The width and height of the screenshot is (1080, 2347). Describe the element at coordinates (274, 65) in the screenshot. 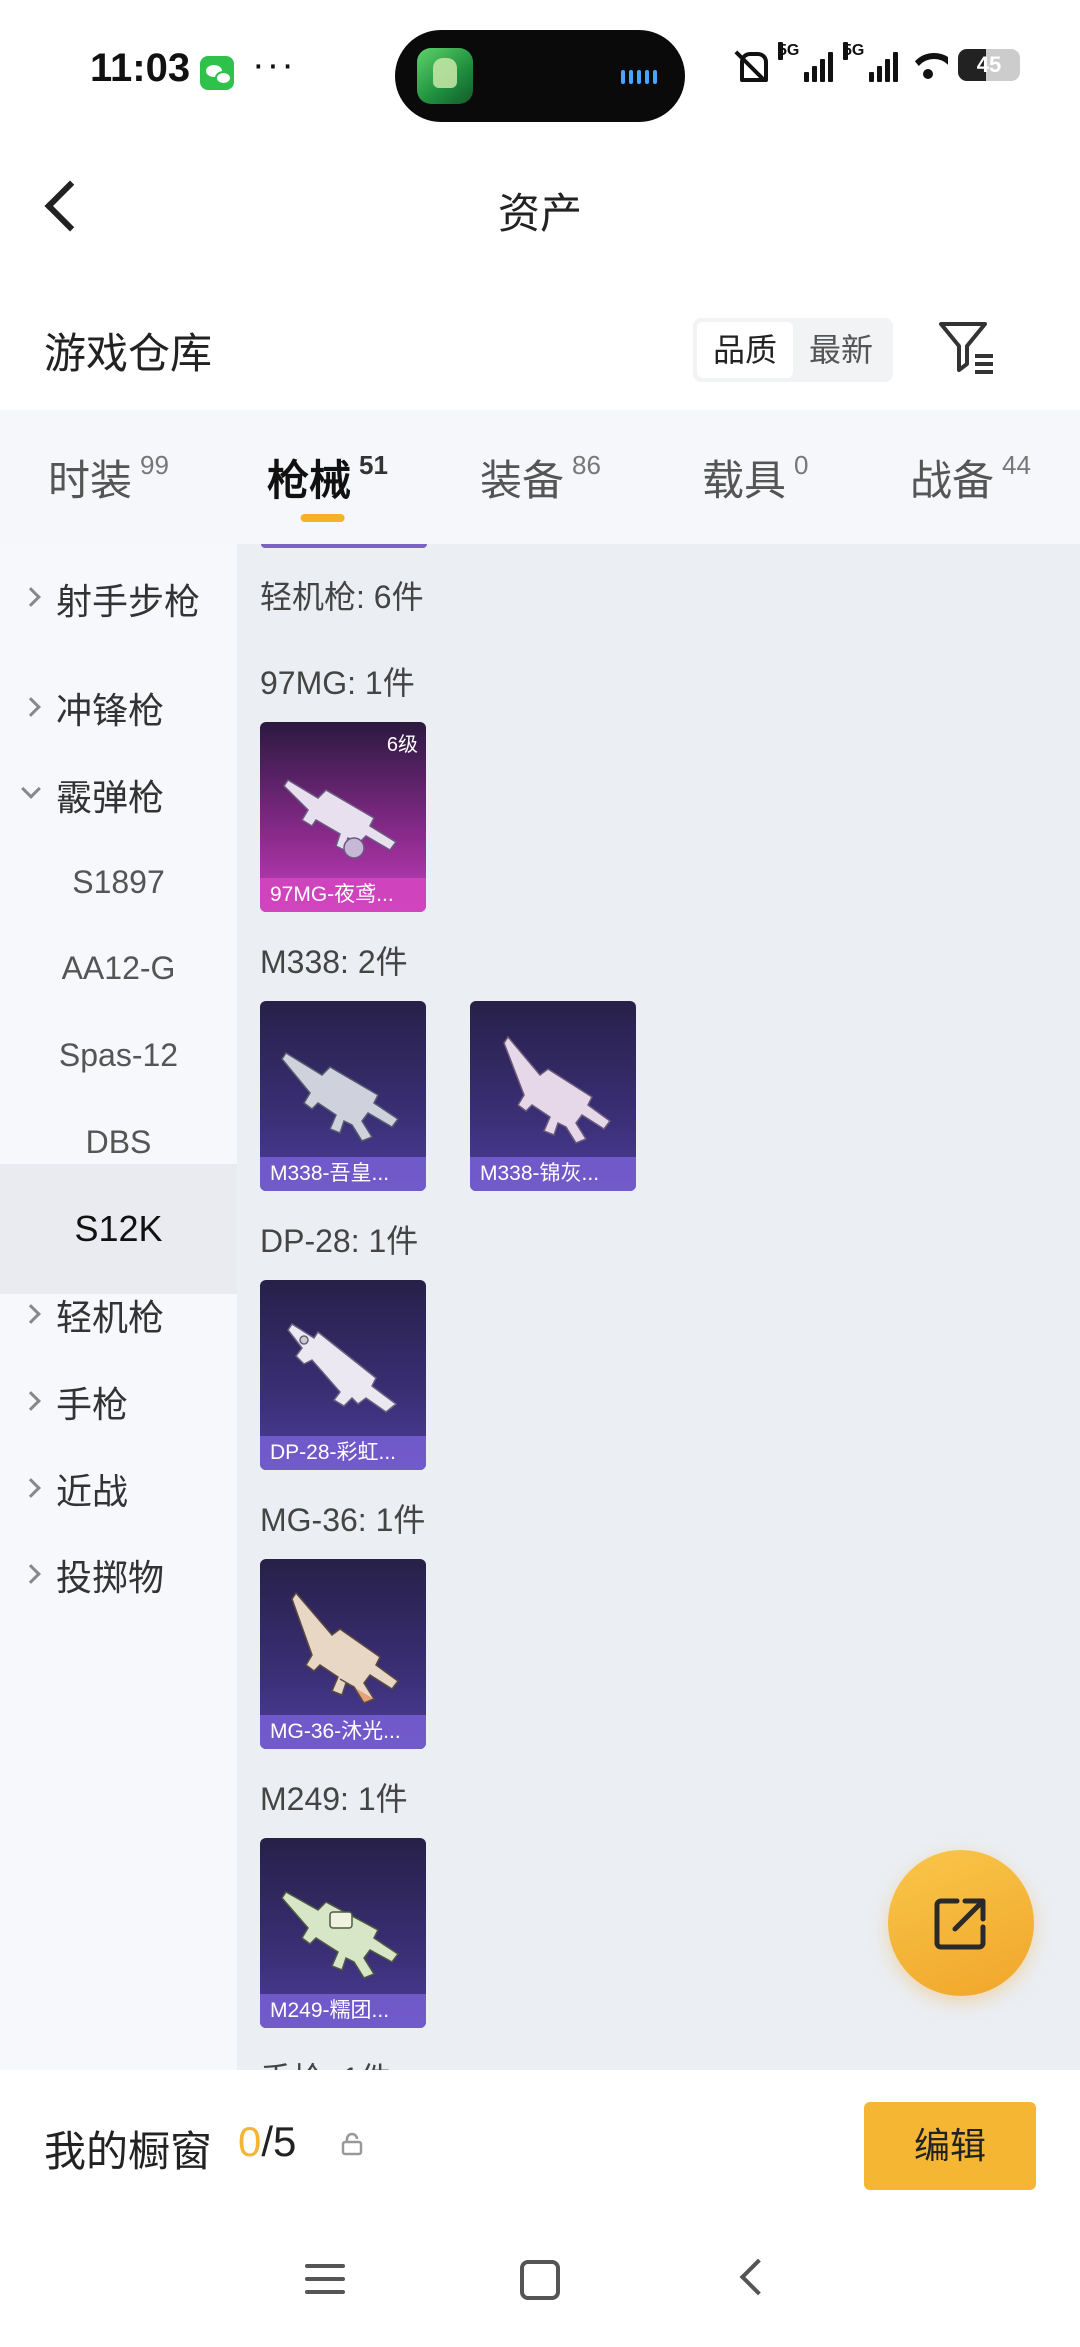

I see `more-notifications-icon: ···` at that location.